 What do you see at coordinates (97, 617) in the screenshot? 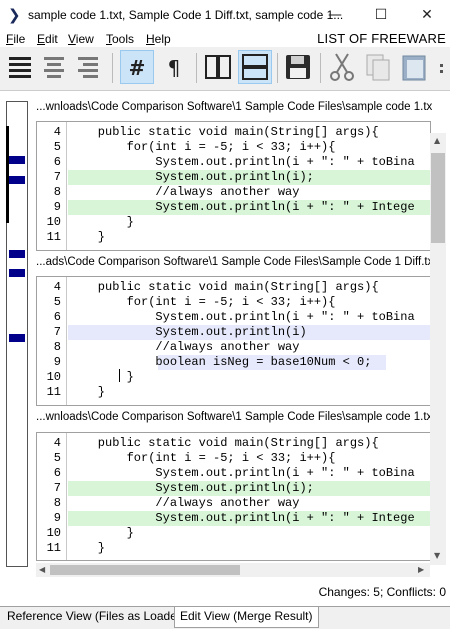
I see `tab-reference-view: Reference View (Files as Loaded)` at bounding box center [97, 617].